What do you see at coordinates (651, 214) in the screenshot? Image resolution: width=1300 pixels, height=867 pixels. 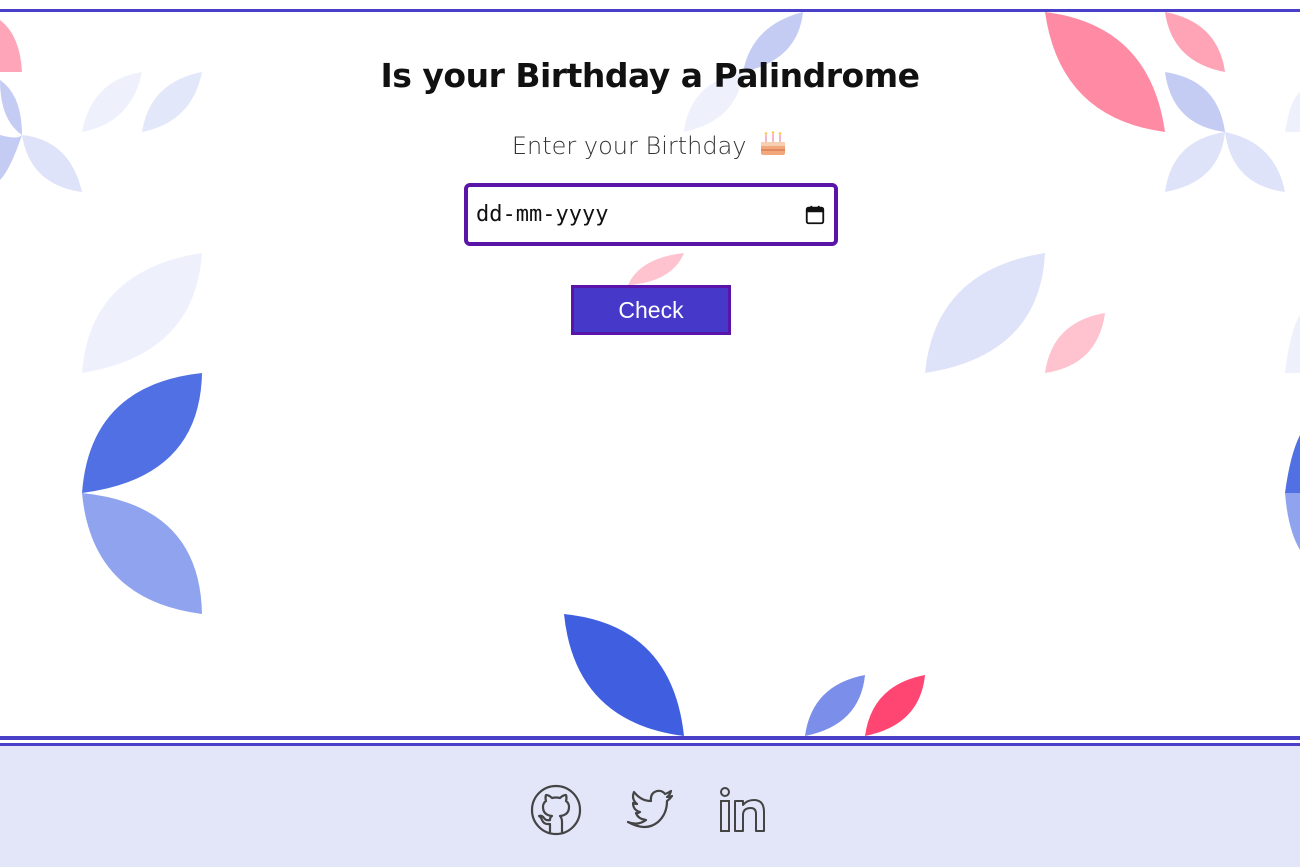 I see `birthday-date-input: dd-mm-yyyy` at bounding box center [651, 214].